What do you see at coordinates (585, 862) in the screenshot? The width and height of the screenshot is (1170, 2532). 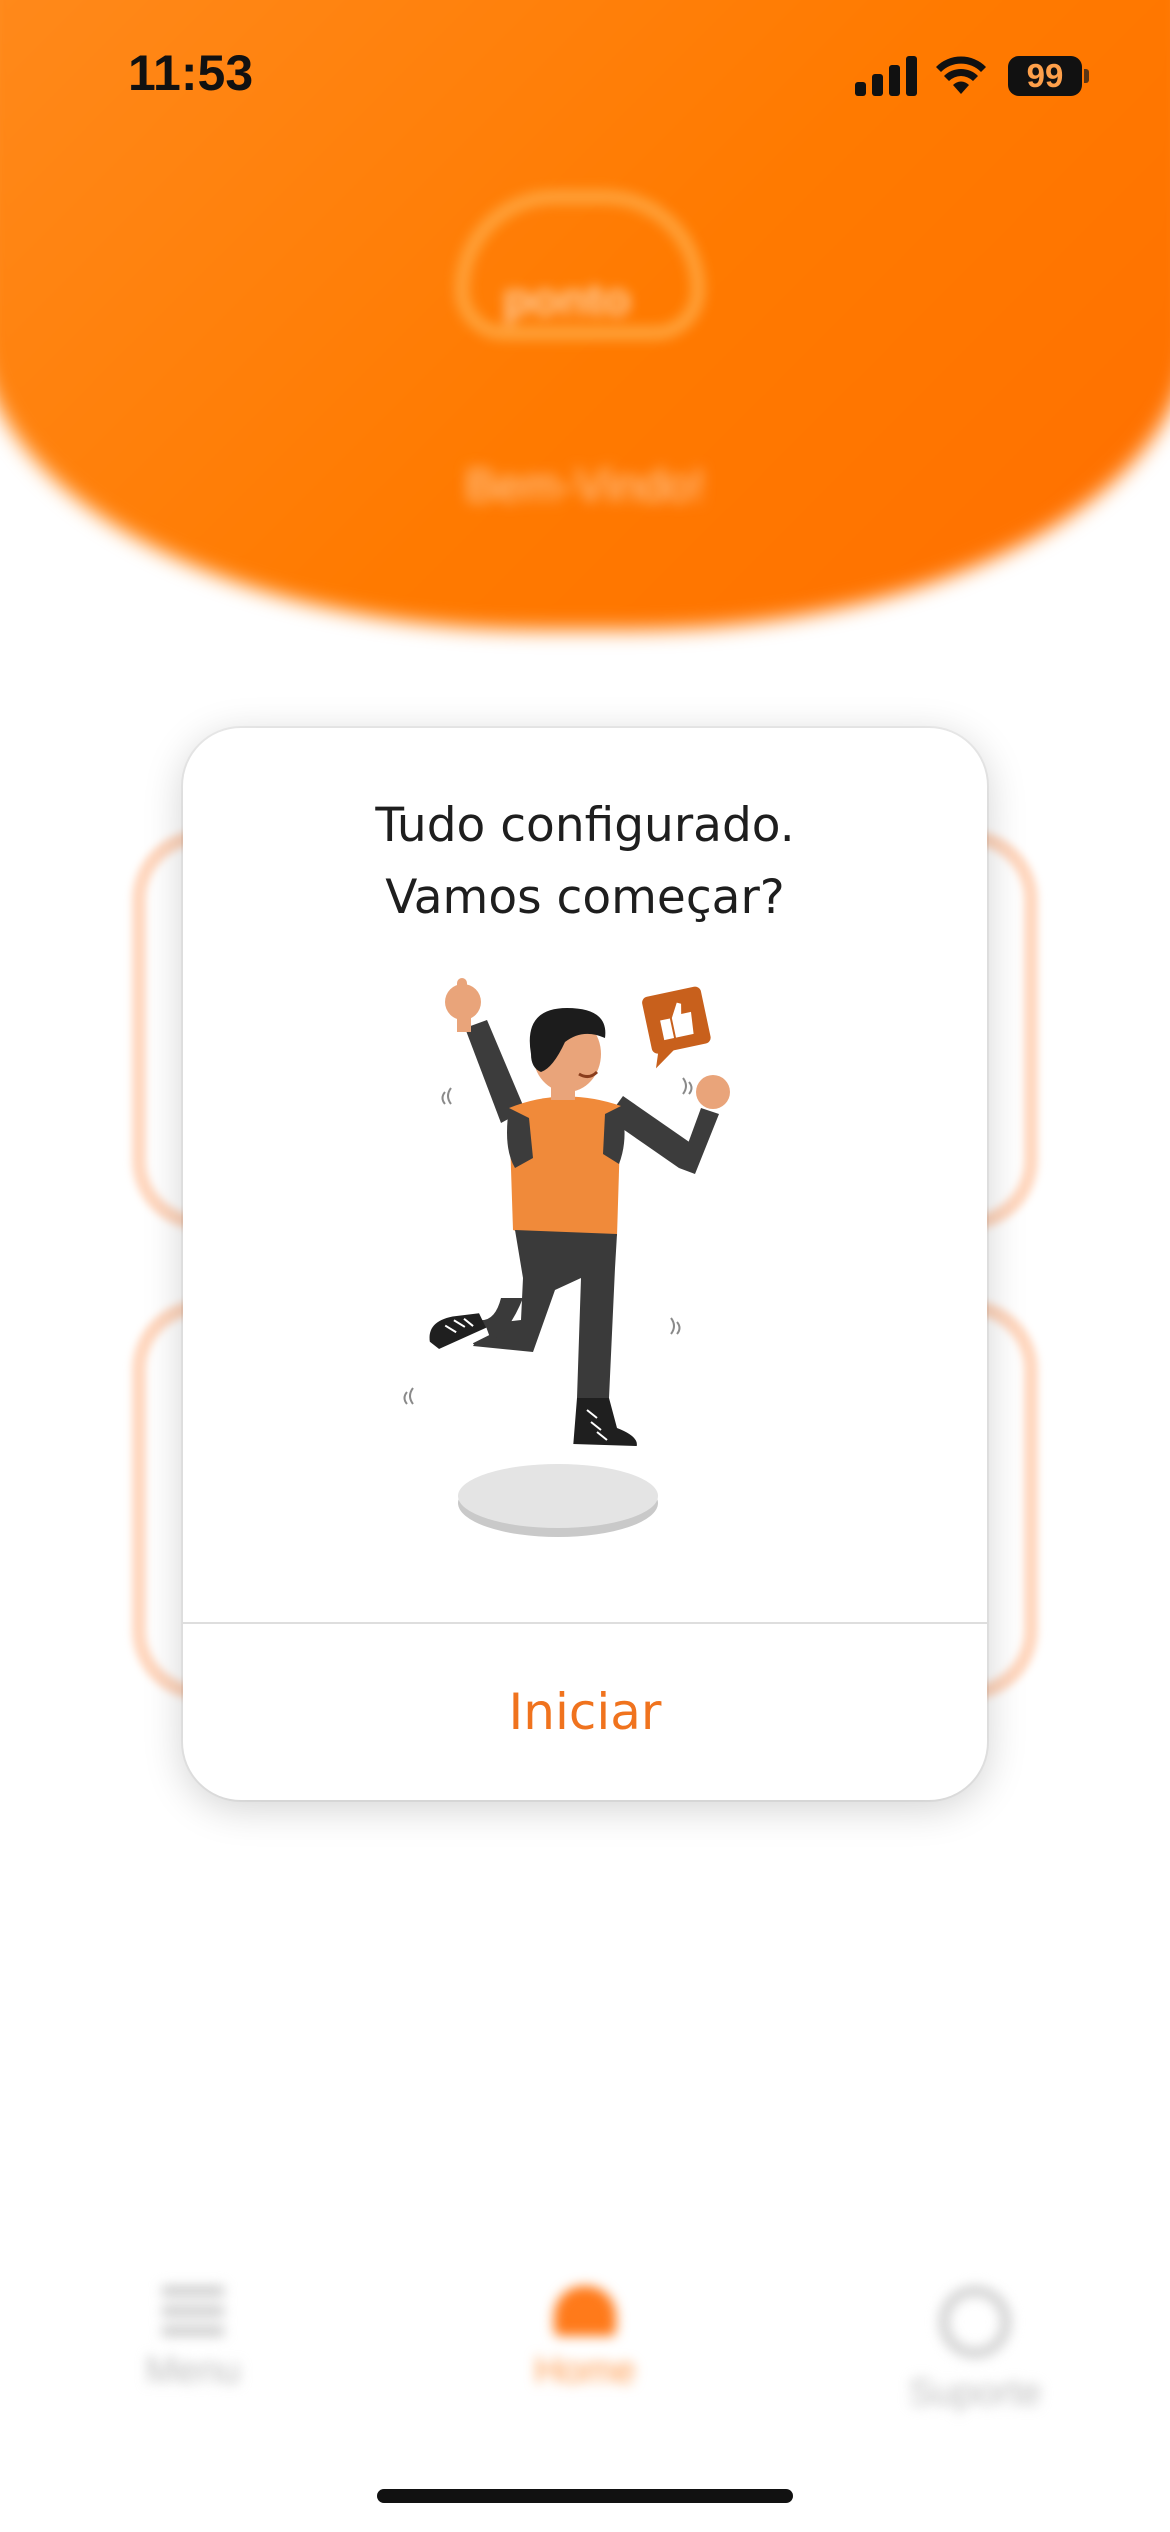 I see `dialog-title: Tudo configurado. Vamos começar?` at bounding box center [585, 862].